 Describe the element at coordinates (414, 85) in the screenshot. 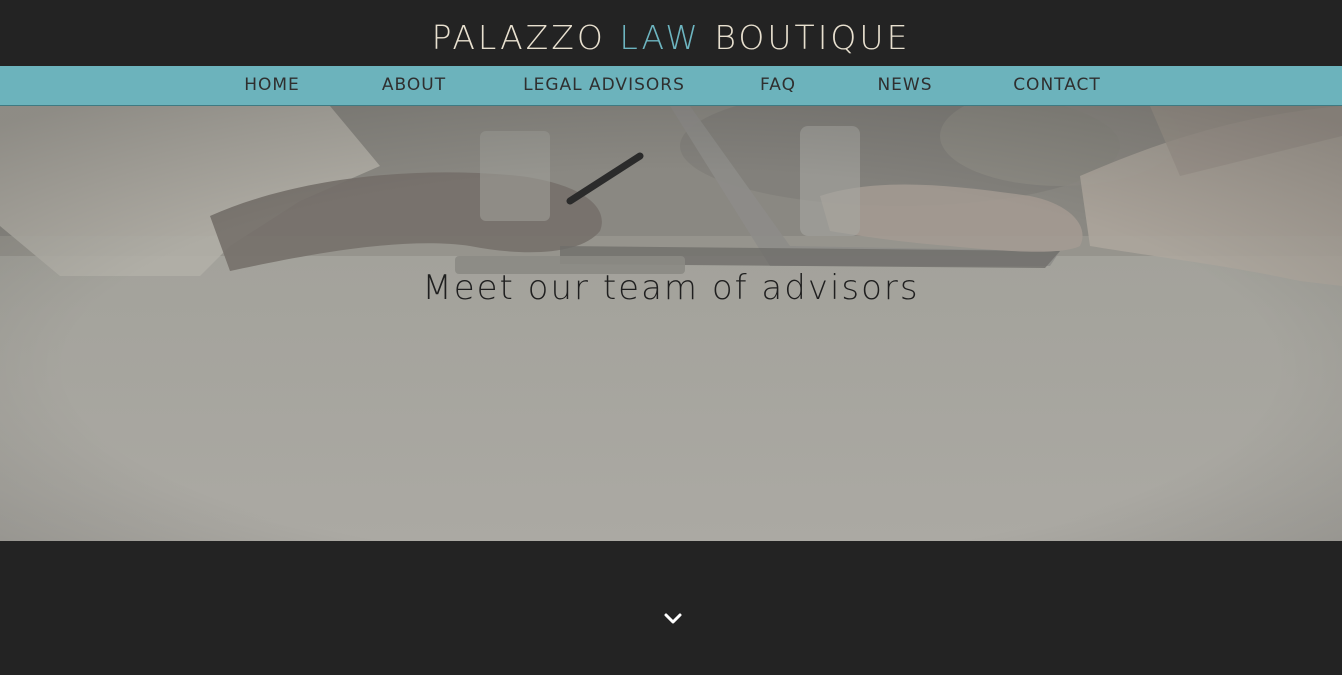

I see `nav-item-about: ABOUT` at that location.